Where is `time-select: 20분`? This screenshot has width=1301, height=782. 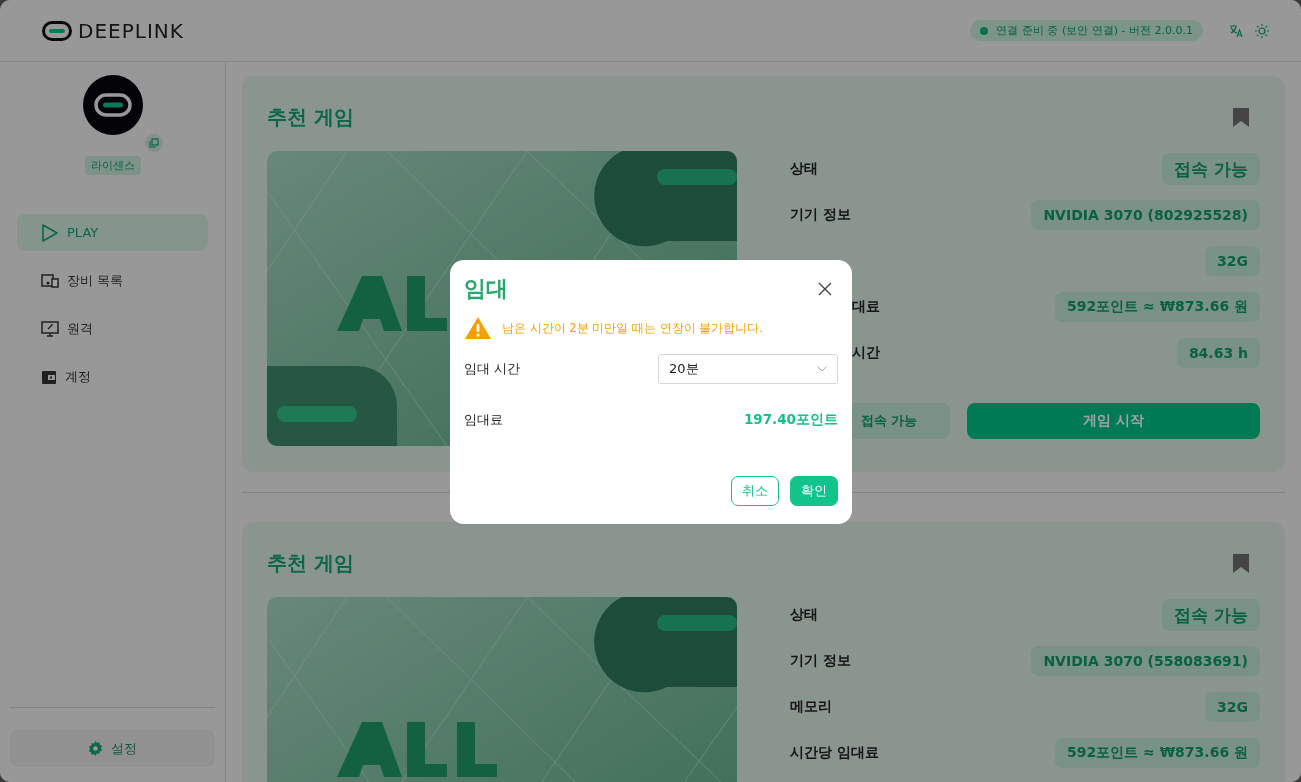
time-select: 20분 is located at coordinates (748, 369).